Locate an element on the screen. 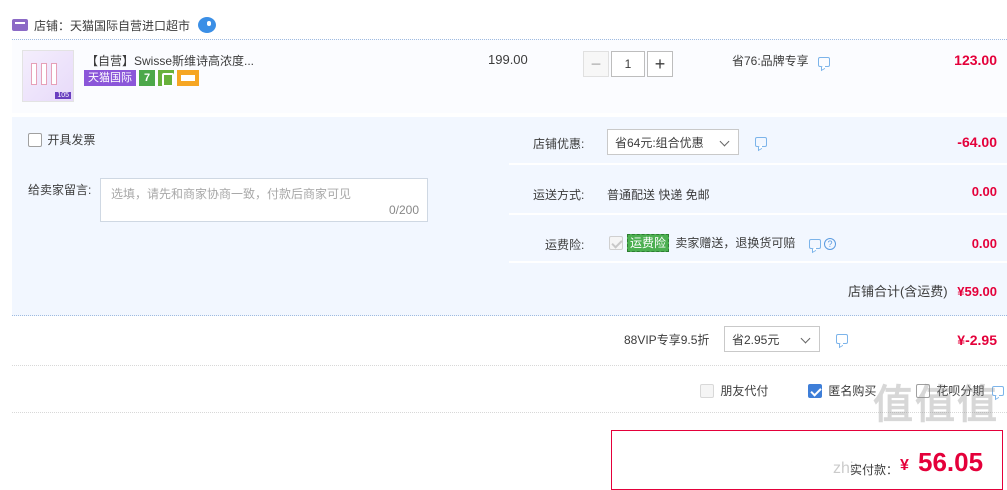 The width and height of the screenshot is (1007, 490). shop-subtotal: 店铺合计(含运费) ¥59.00 is located at coordinates (922, 290).